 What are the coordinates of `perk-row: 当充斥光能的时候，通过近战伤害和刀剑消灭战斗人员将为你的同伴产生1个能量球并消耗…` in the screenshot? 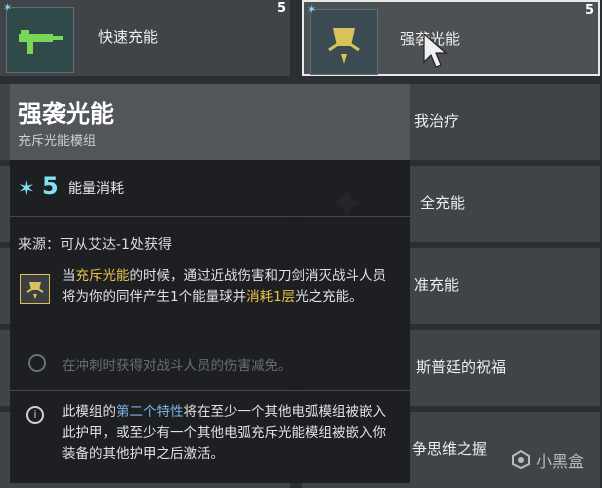 It's located at (210, 296).